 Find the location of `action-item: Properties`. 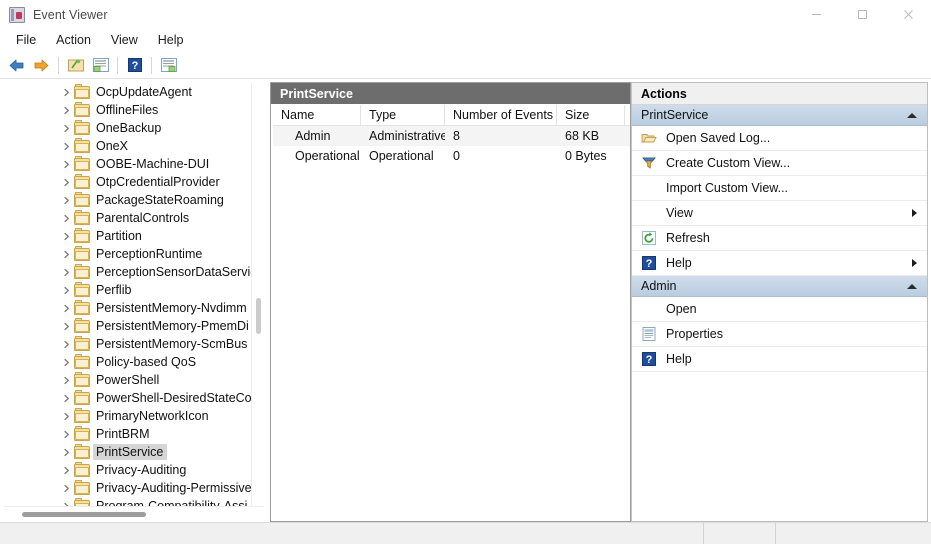

action-item: Properties is located at coordinates (779, 334).